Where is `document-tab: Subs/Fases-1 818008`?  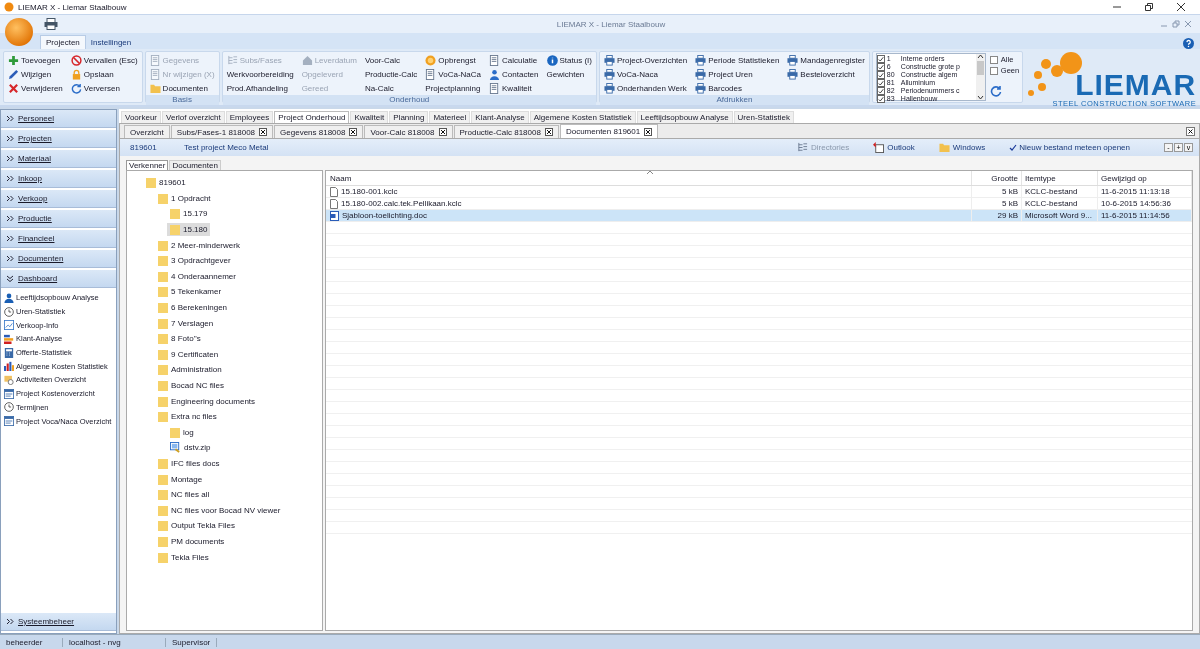
document-tab: Subs/Fases-1 818008 is located at coordinates (222, 131).